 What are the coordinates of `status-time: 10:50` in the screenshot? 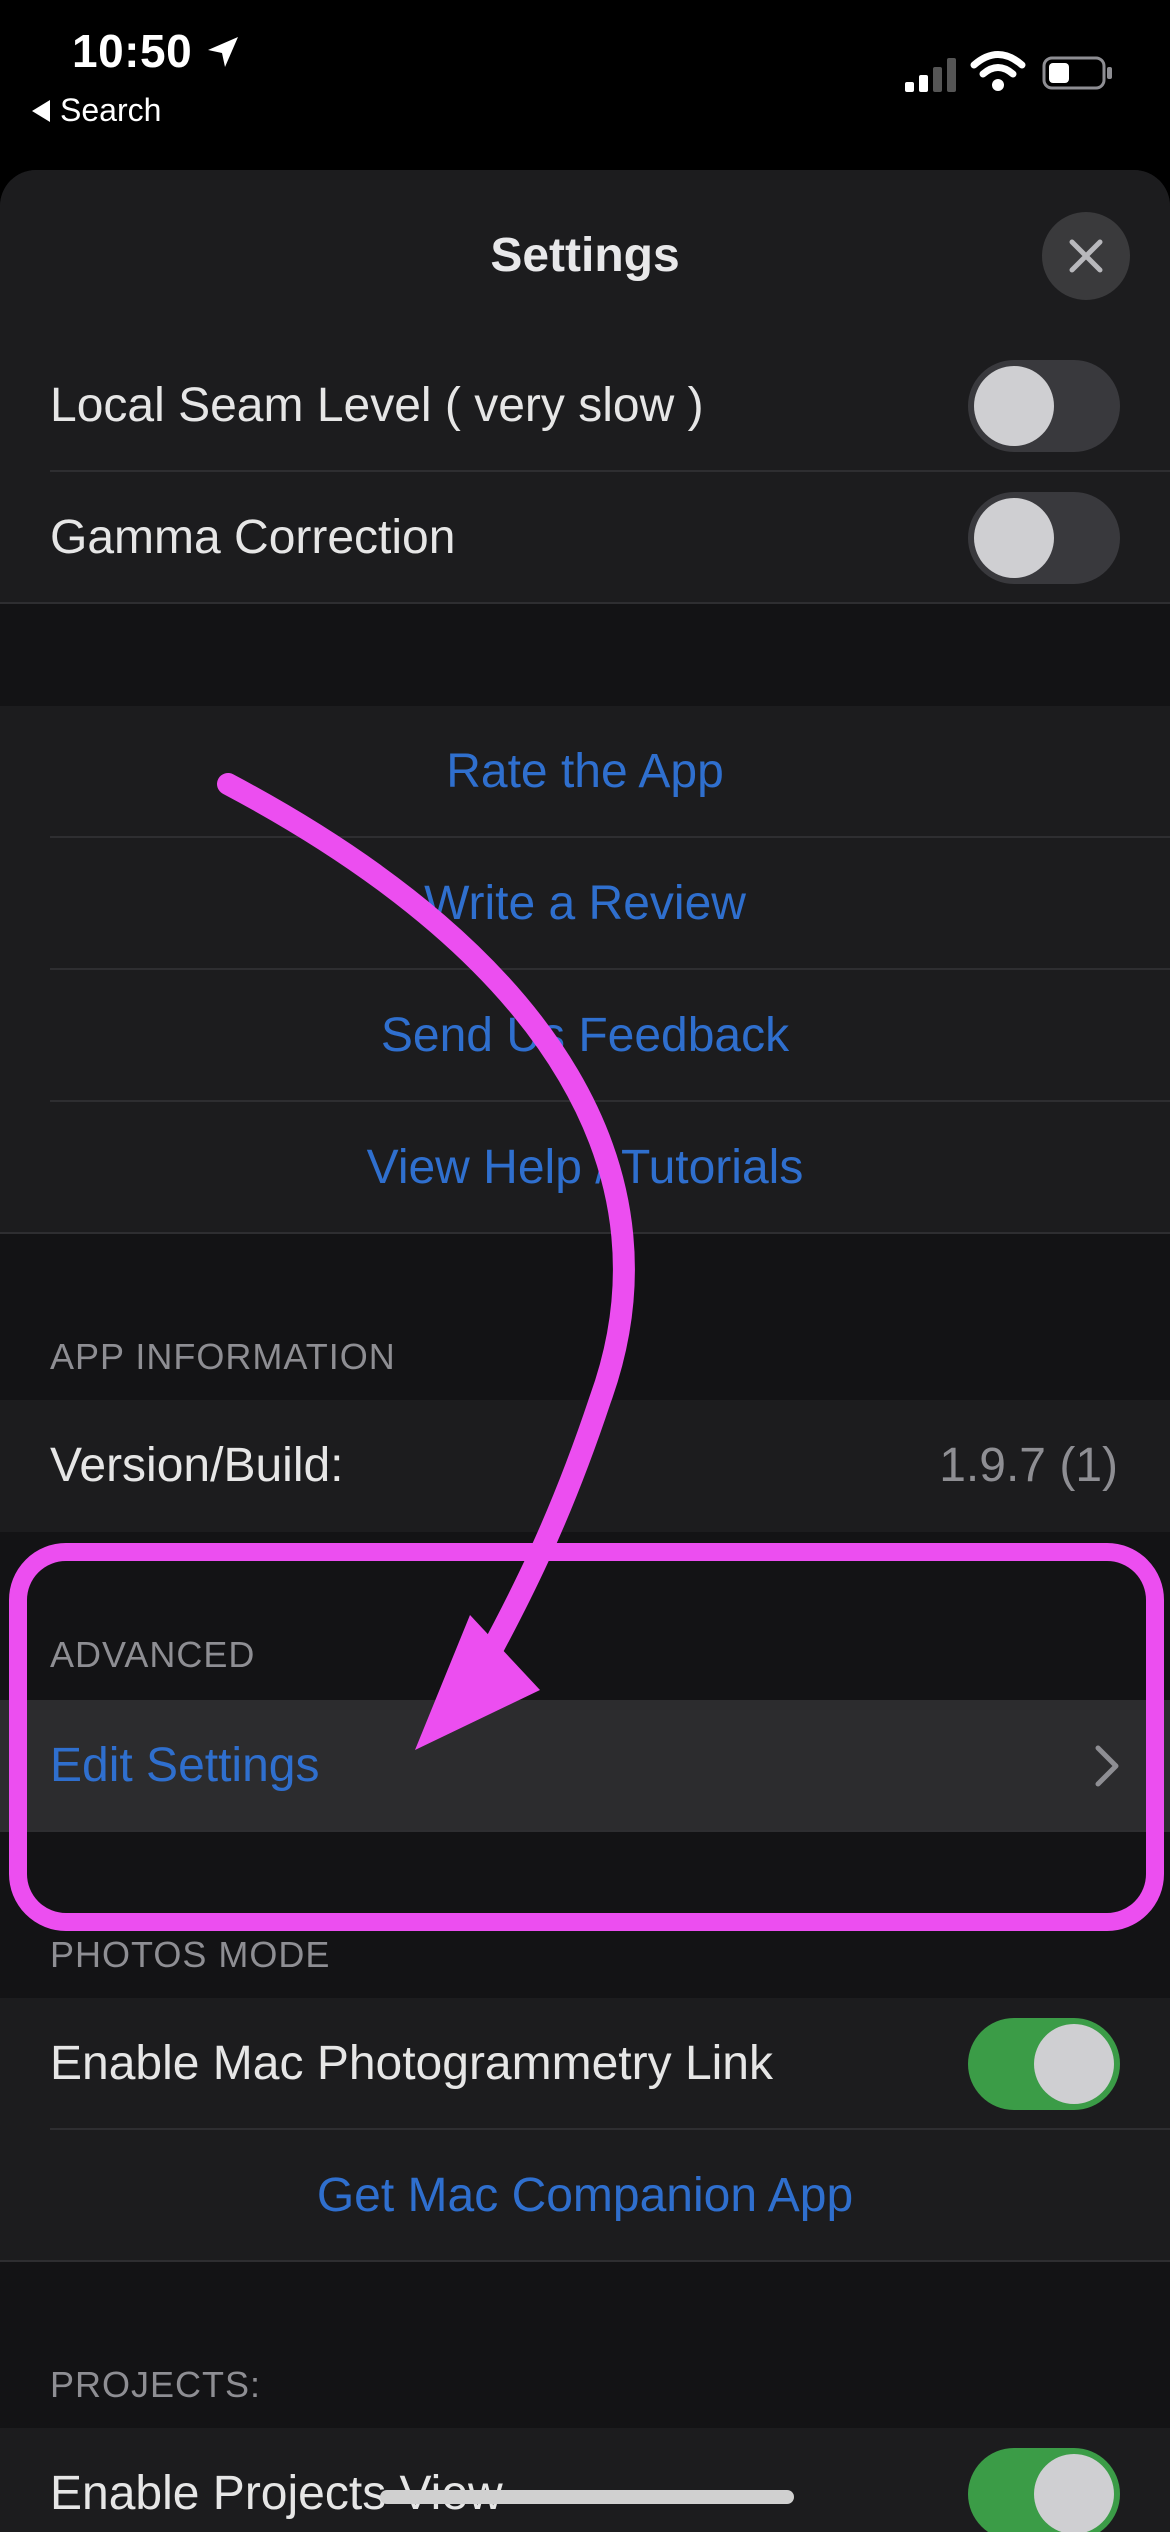 It's located at (132, 51).